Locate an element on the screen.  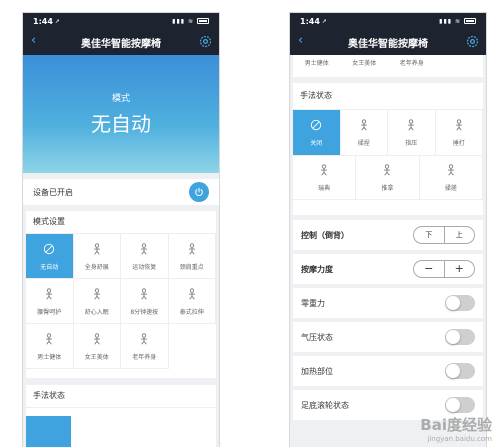
tuina-icon is located at coordinates (387, 173).